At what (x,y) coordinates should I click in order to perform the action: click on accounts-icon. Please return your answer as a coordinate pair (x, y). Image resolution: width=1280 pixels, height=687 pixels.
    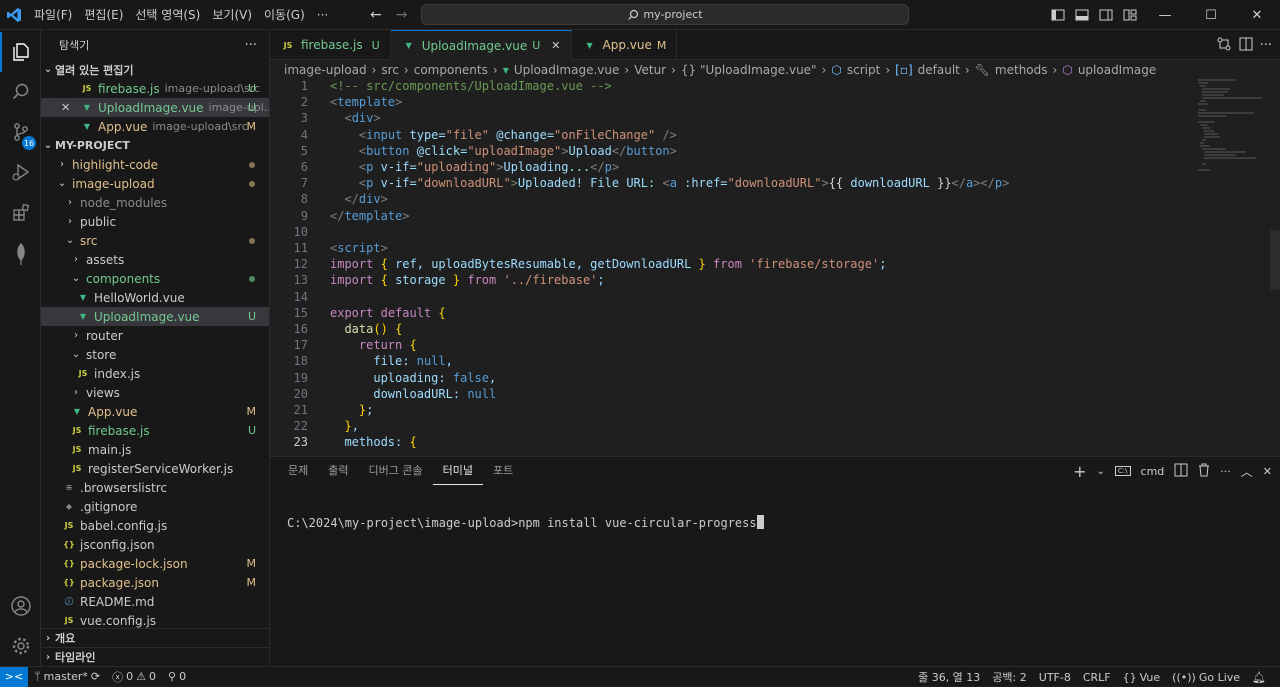
    Looking at the image, I should click on (20, 606).